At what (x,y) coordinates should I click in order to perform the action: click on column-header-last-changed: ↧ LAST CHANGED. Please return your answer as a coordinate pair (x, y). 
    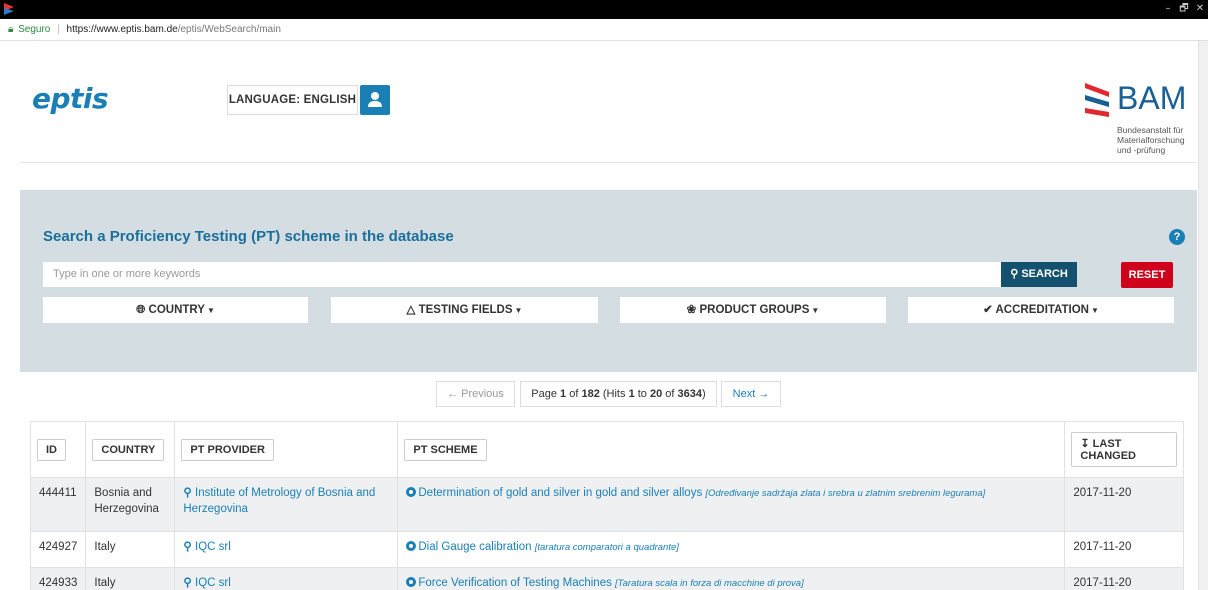
    Looking at the image, I should click on (1124, 449).